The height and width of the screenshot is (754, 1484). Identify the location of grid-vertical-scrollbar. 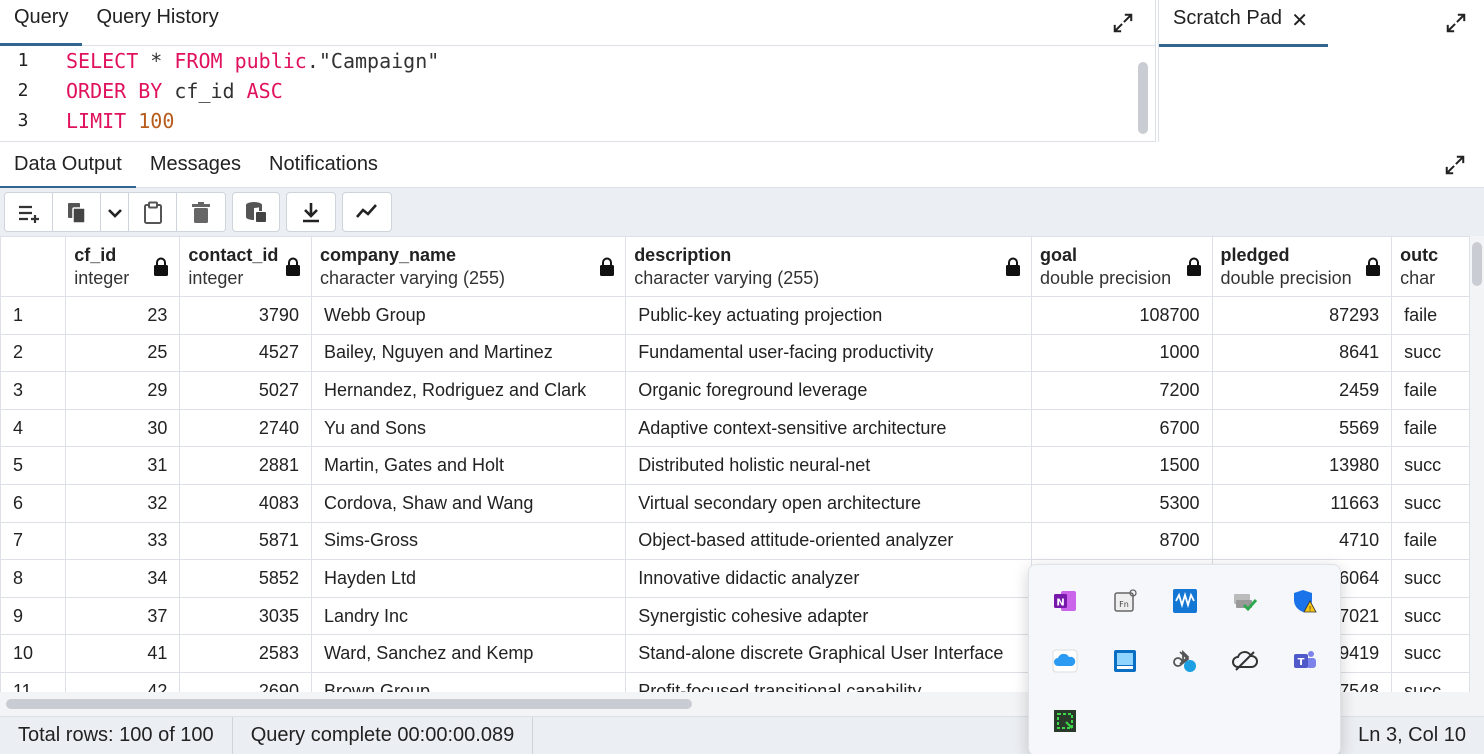
(1477, 464).